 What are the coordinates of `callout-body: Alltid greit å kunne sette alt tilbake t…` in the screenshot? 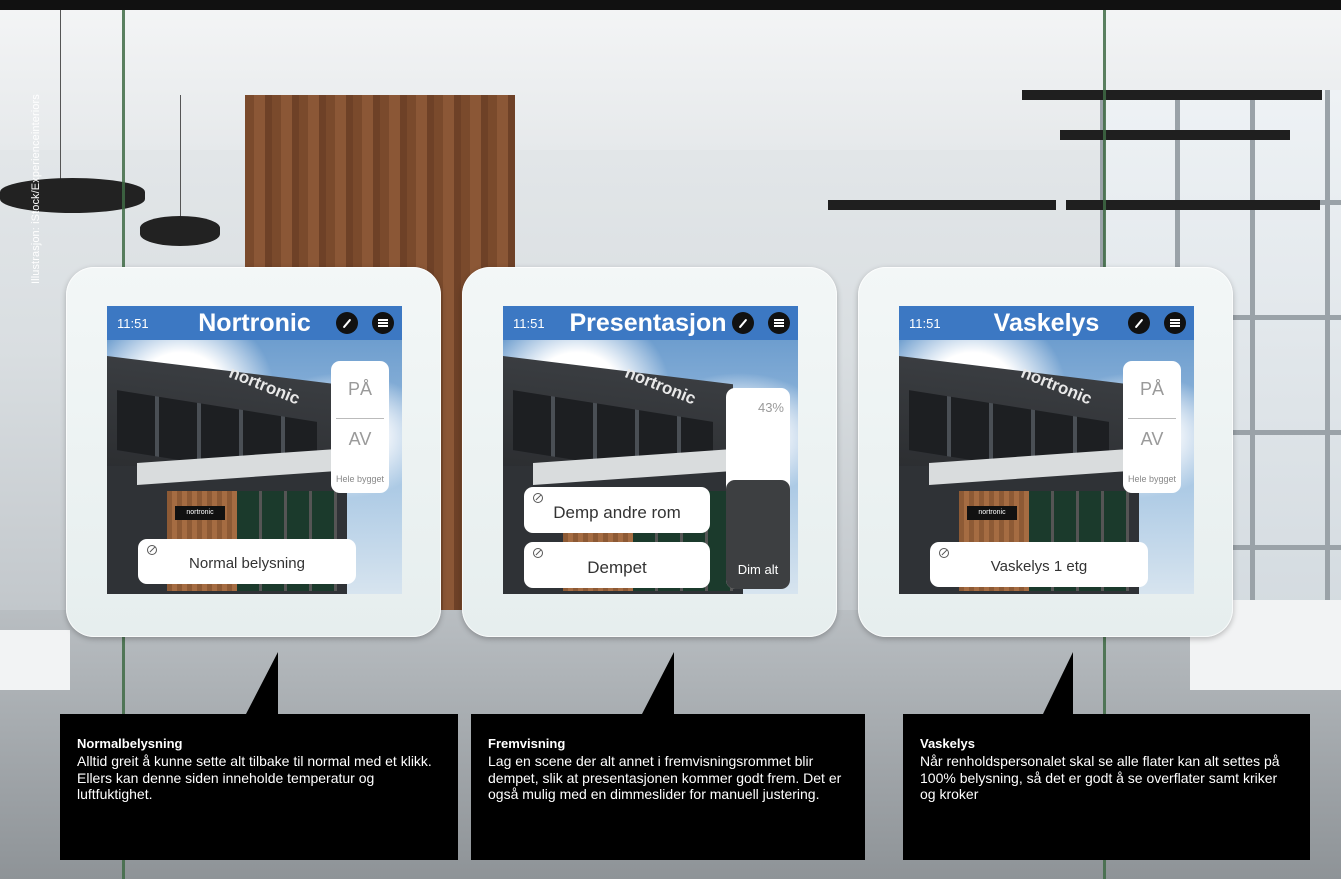 It's located at (254, 777).